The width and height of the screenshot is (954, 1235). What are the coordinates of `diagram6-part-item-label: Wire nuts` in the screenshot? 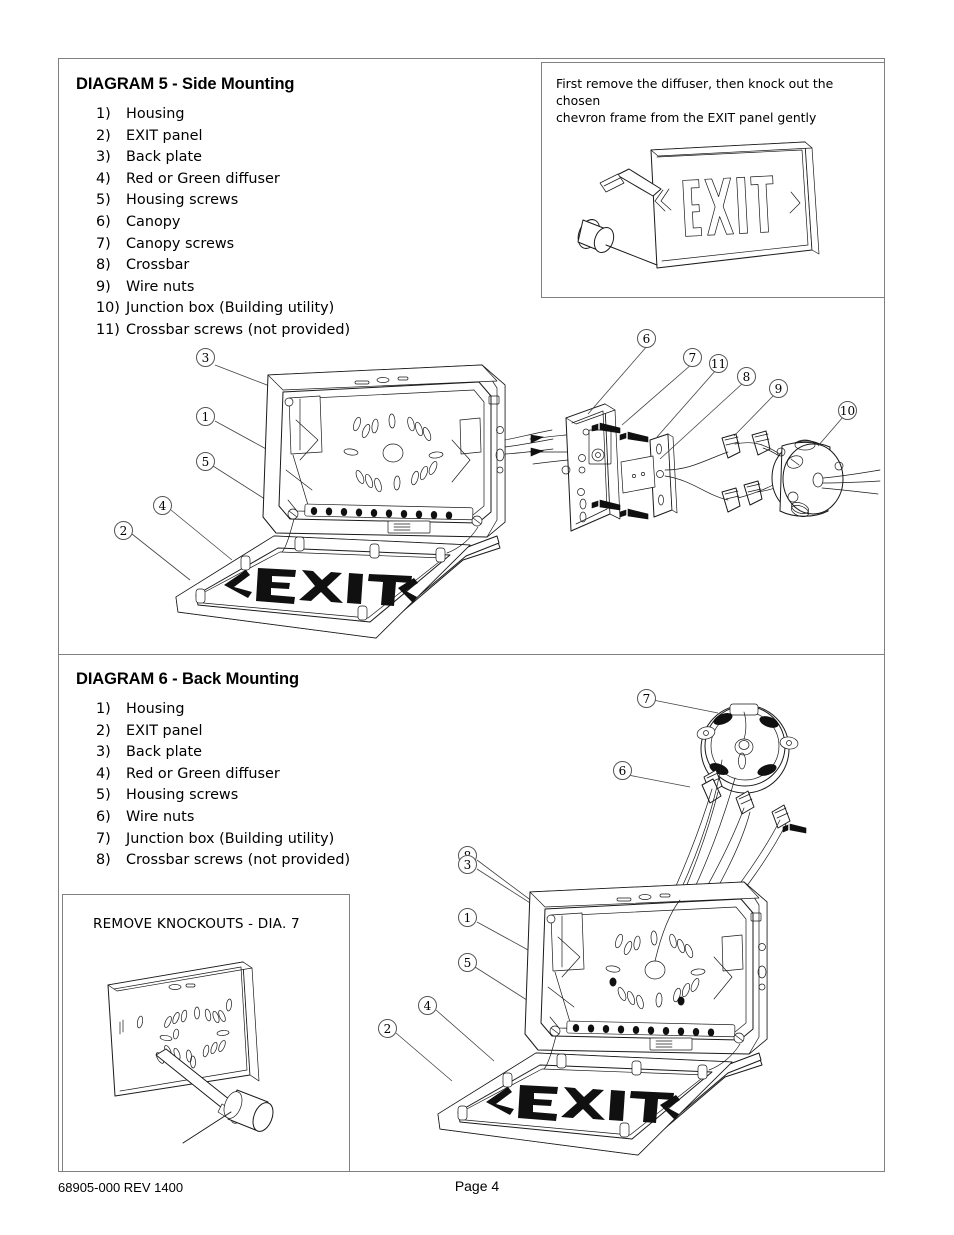 It's located at (160, 816).